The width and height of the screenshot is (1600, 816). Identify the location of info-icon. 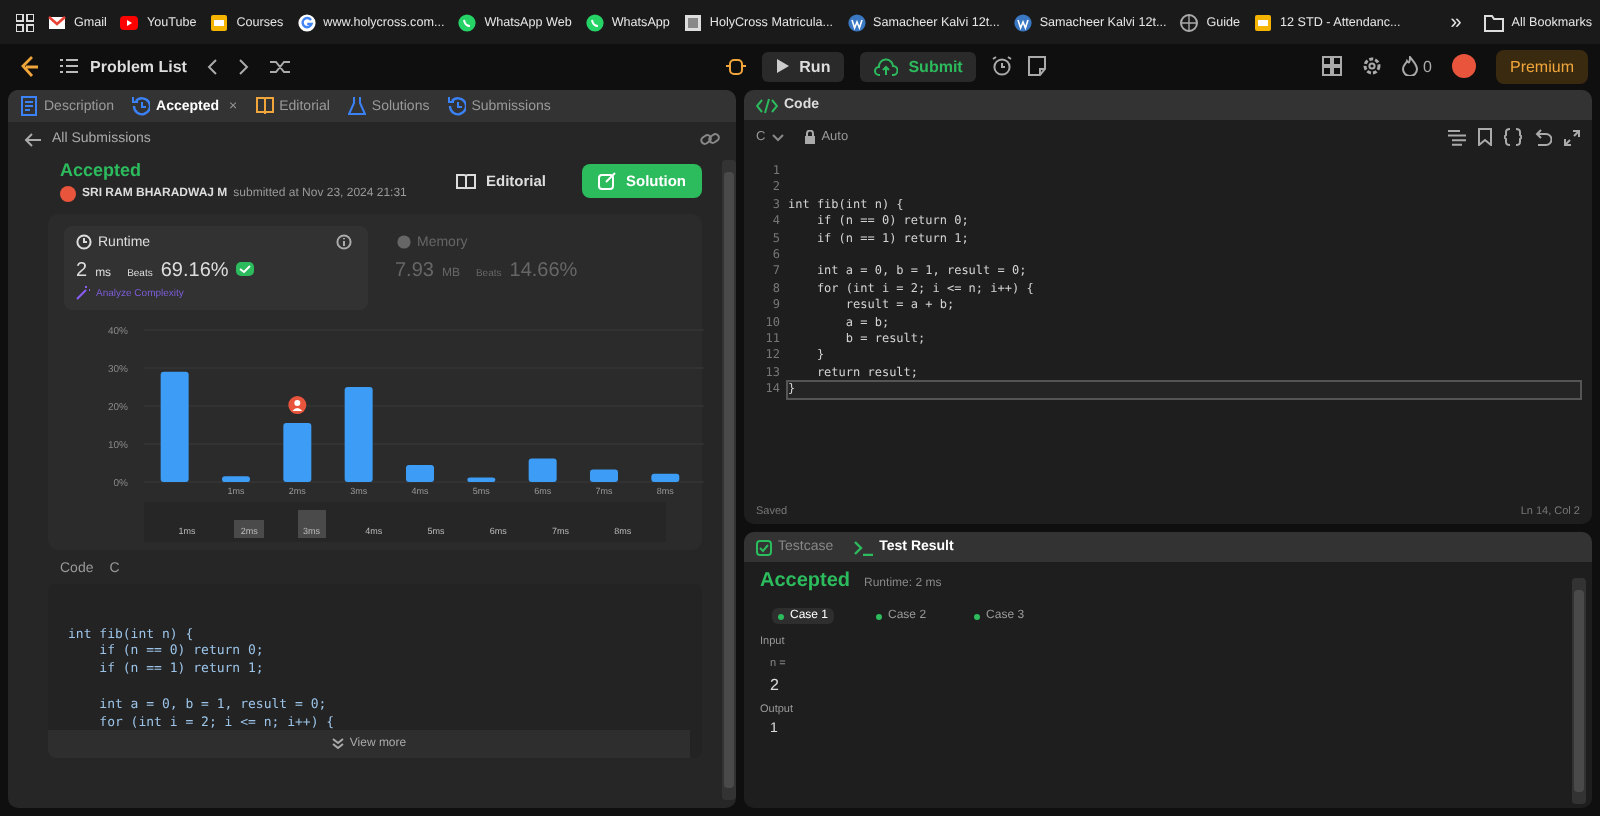
(343, 242).